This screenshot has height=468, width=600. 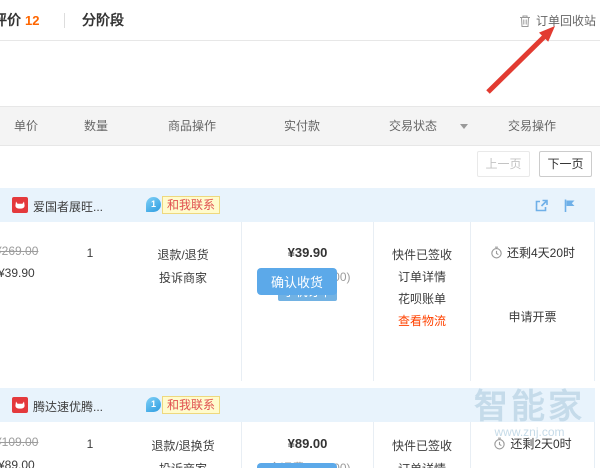 I want to click on countdown: 还剩4天20时, so click(x=532, y=252).